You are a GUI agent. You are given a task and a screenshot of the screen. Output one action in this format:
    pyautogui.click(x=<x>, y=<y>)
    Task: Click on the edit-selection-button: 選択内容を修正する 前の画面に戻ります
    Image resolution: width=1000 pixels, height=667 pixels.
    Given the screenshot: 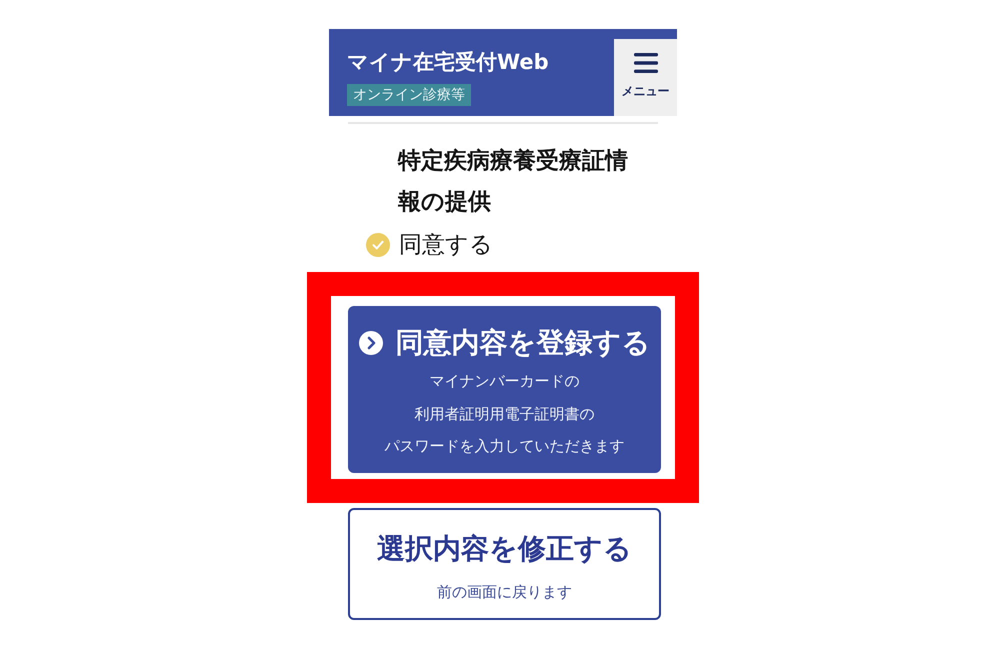 What is the action you would take?
    pyautogui.click(x=504, y=564)
    